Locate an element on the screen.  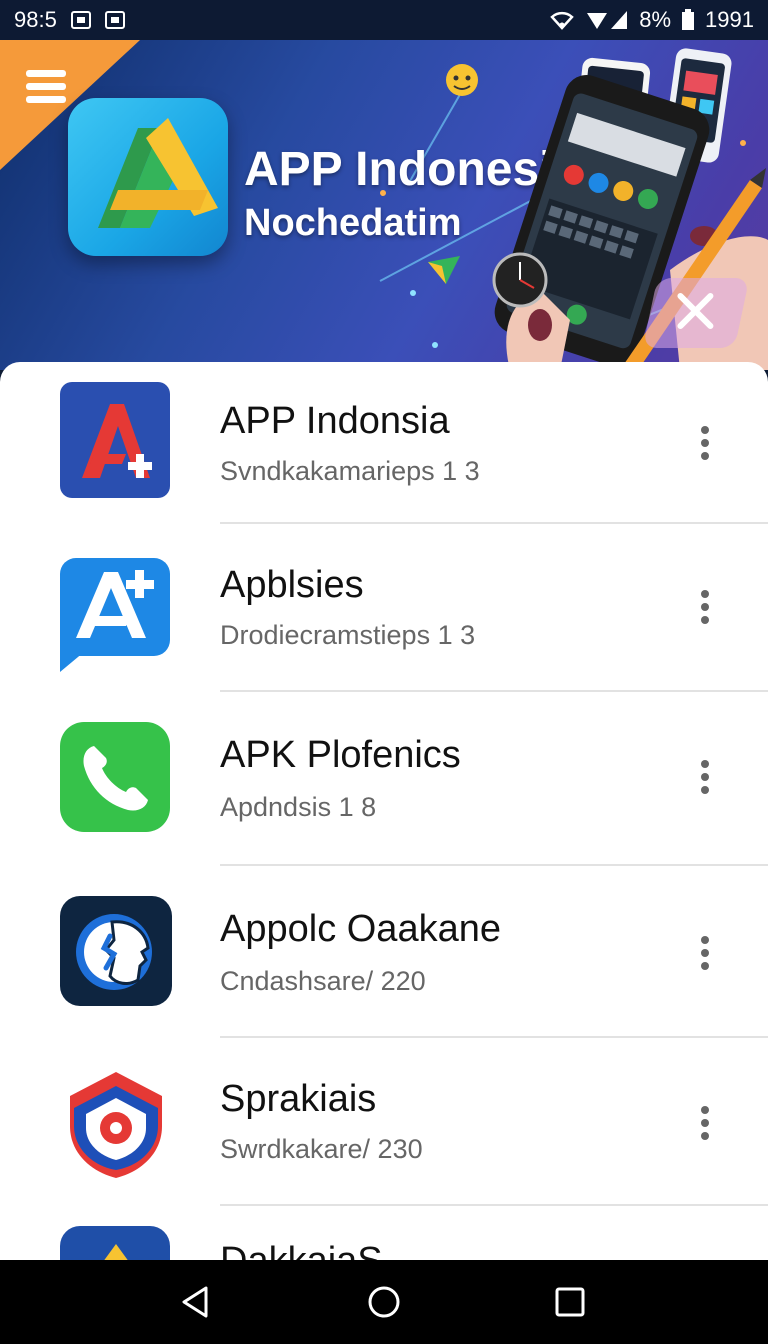
recents-icon is located at coordinates (570, 1302).